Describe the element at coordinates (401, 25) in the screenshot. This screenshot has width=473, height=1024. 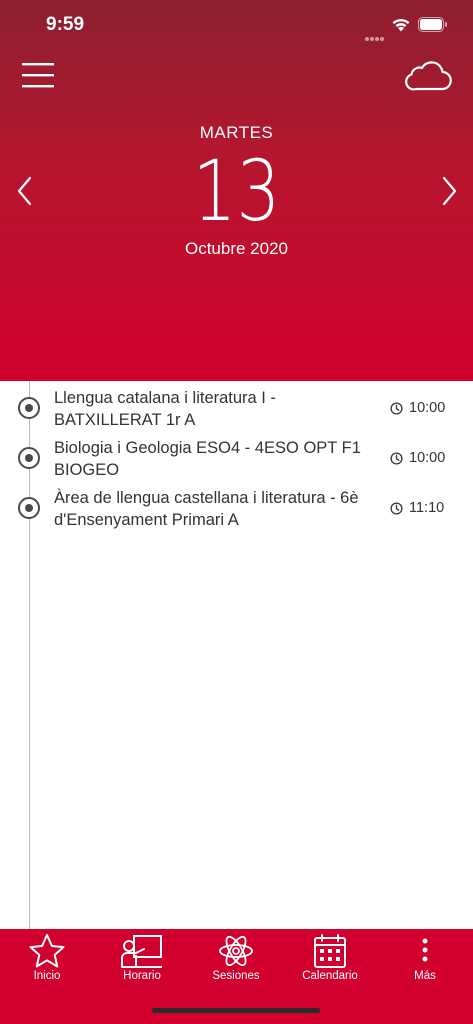
I see `wifi-icon` at that location.